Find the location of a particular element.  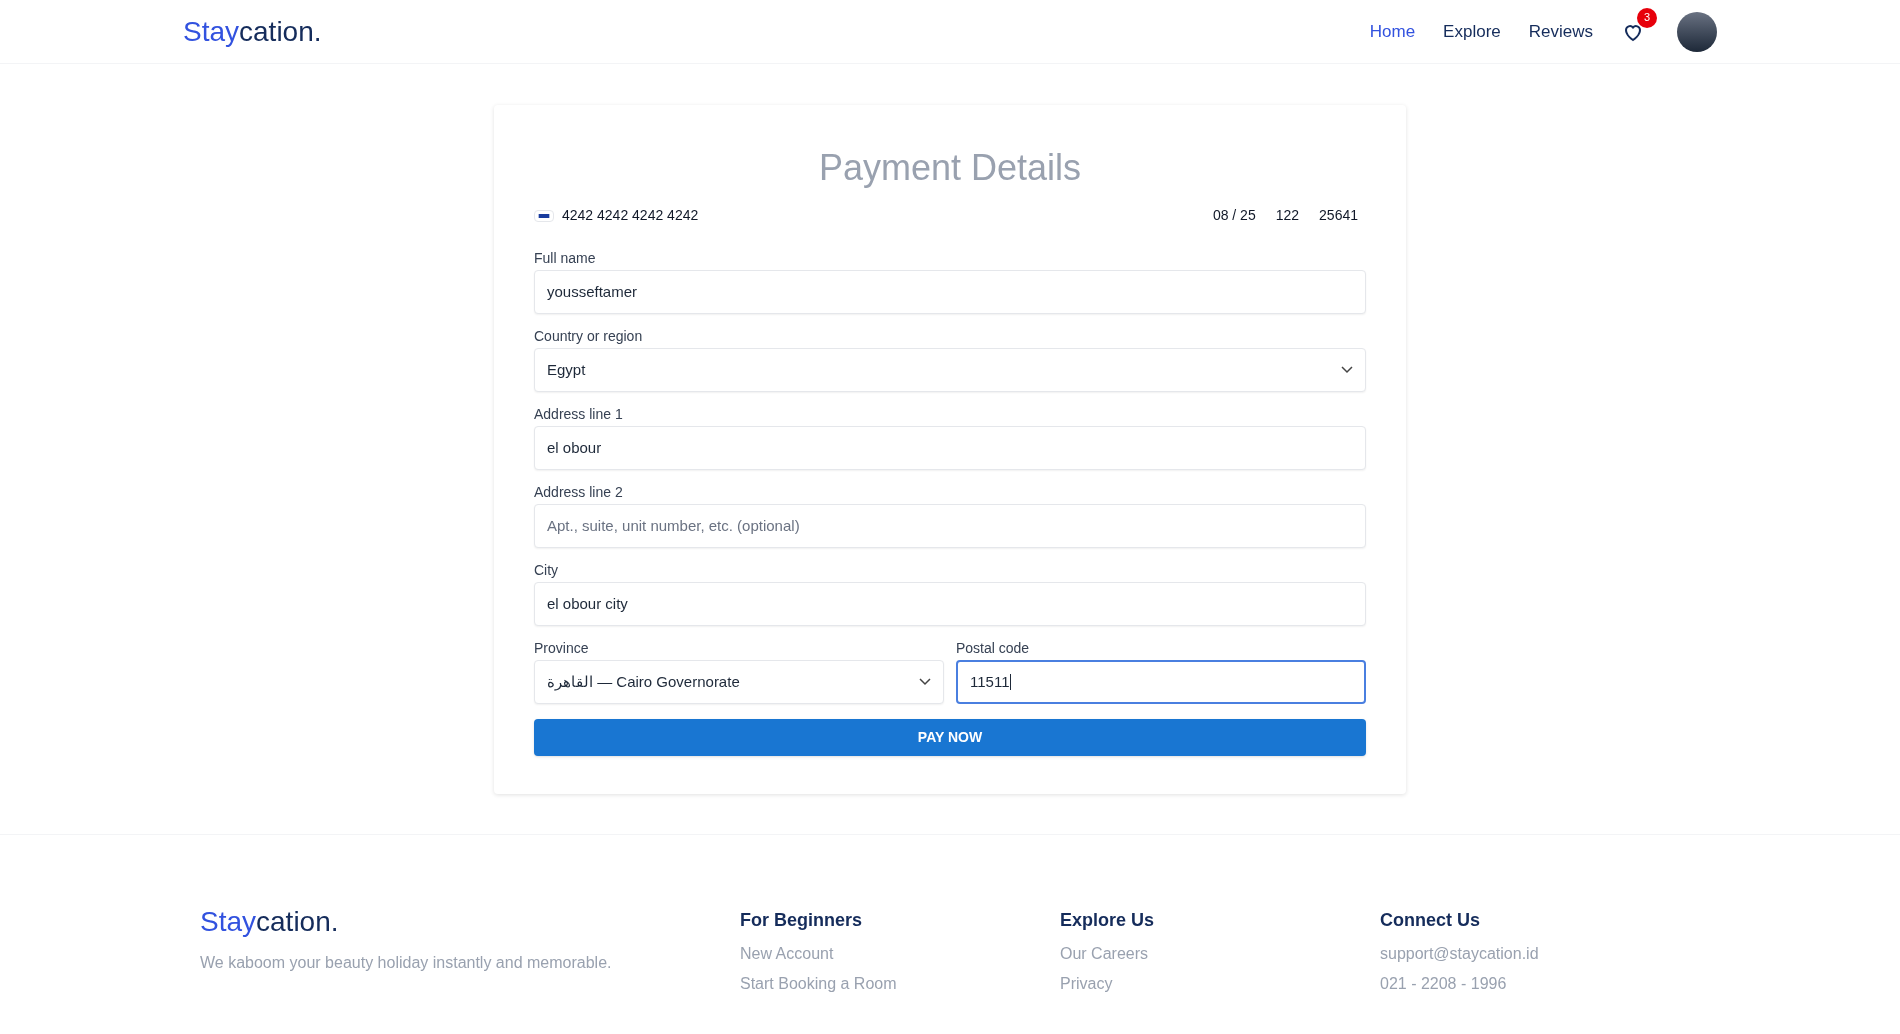

field-label: Province is located at coordinates (562, 648).